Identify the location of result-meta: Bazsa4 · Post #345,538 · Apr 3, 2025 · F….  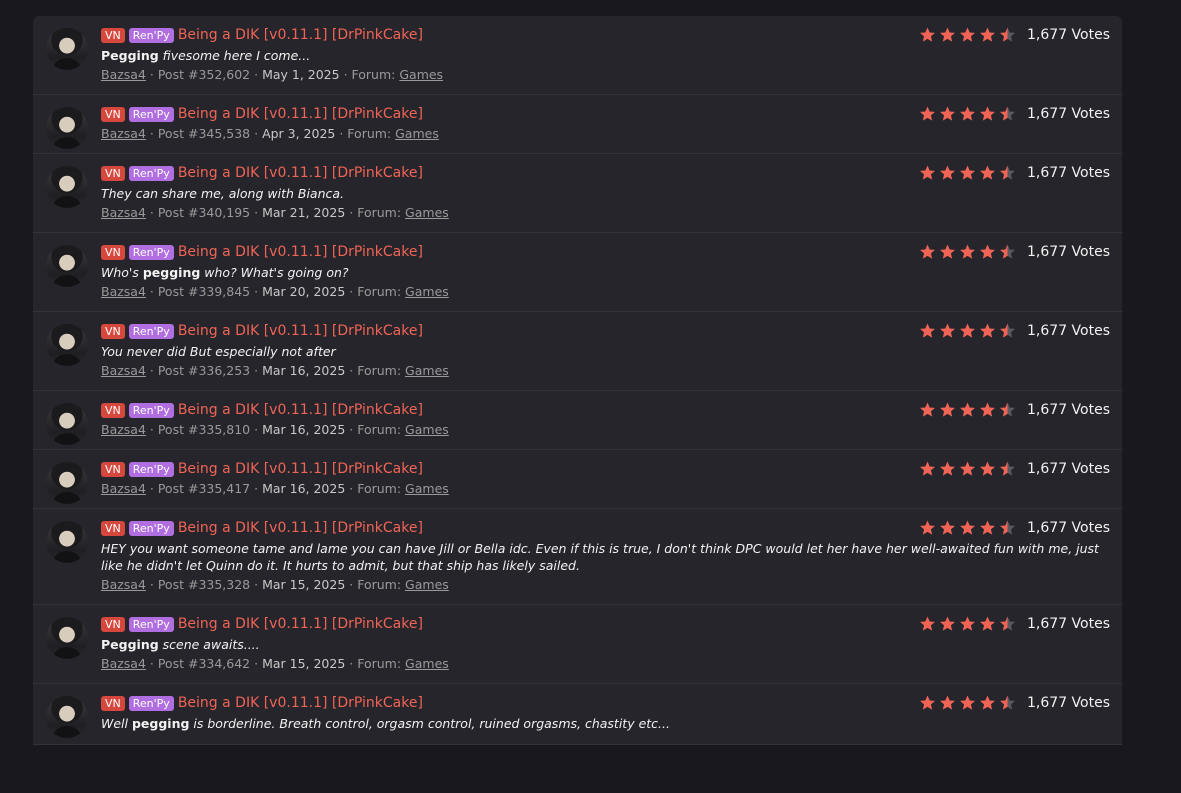
(605, 133).